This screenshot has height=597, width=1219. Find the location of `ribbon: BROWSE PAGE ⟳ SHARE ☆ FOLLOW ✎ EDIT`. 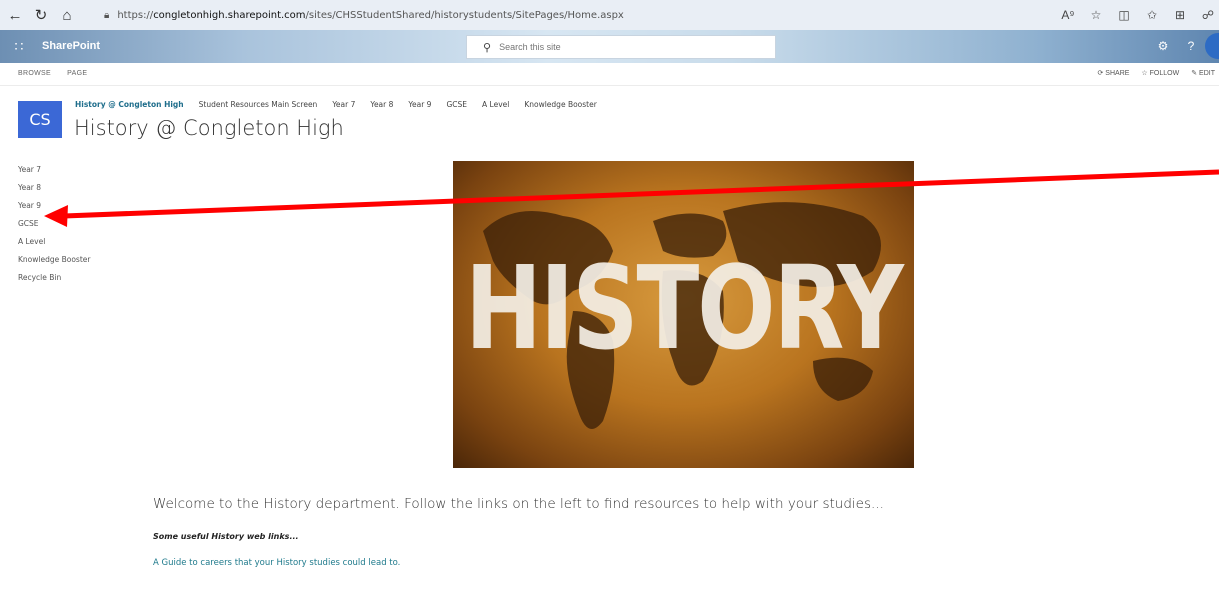

ribbon: BROWSE PAGE ⟳ SHARE ☆ FOLLOW ✎ EDIT is located at coordinates (609, 74).